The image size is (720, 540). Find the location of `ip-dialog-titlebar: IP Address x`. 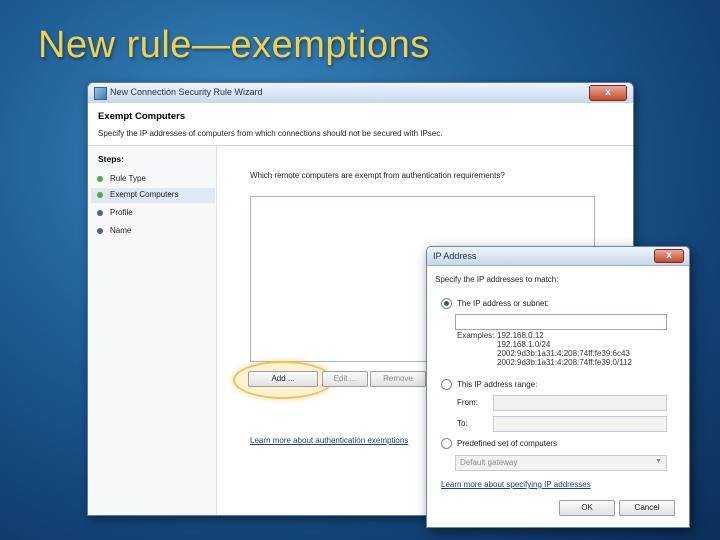

ip-dialog-titlebar: IP Address x is located at coordinates (558, 256).